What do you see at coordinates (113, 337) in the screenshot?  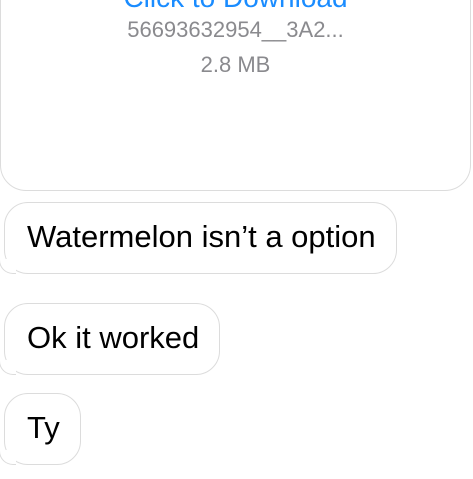 I see `message-text: Ok it worked` at bounding box center [113, 337].